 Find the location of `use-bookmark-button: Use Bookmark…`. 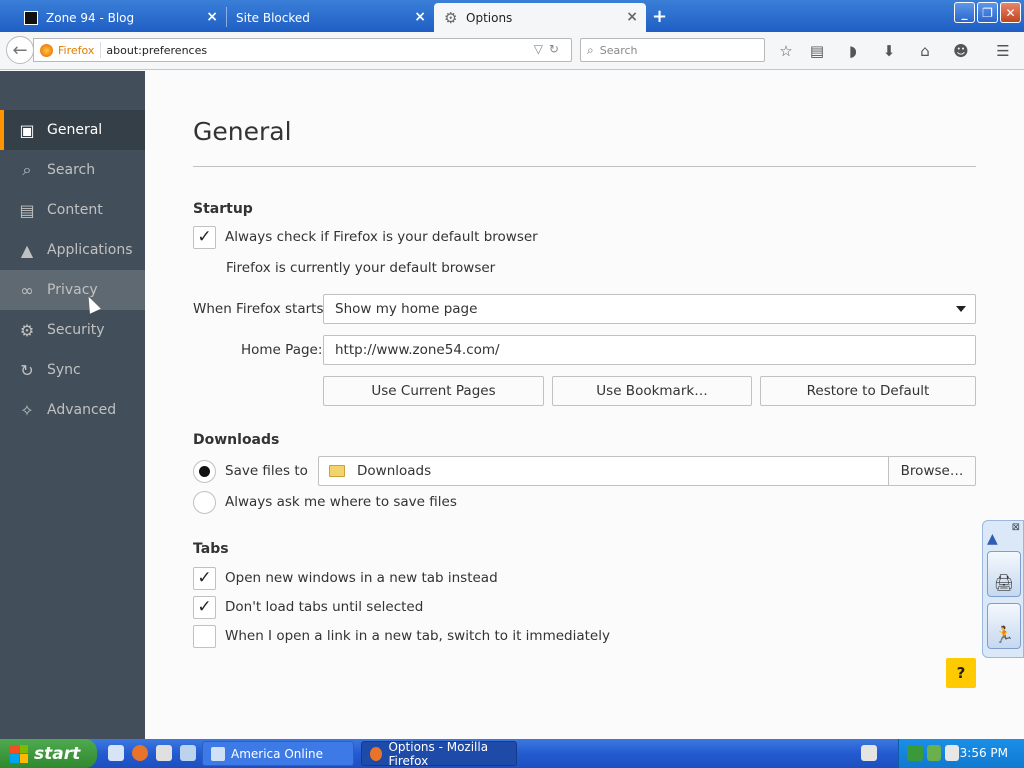

use-bookmark-button: Use Bookmark… is located at coordinates (652, 391).